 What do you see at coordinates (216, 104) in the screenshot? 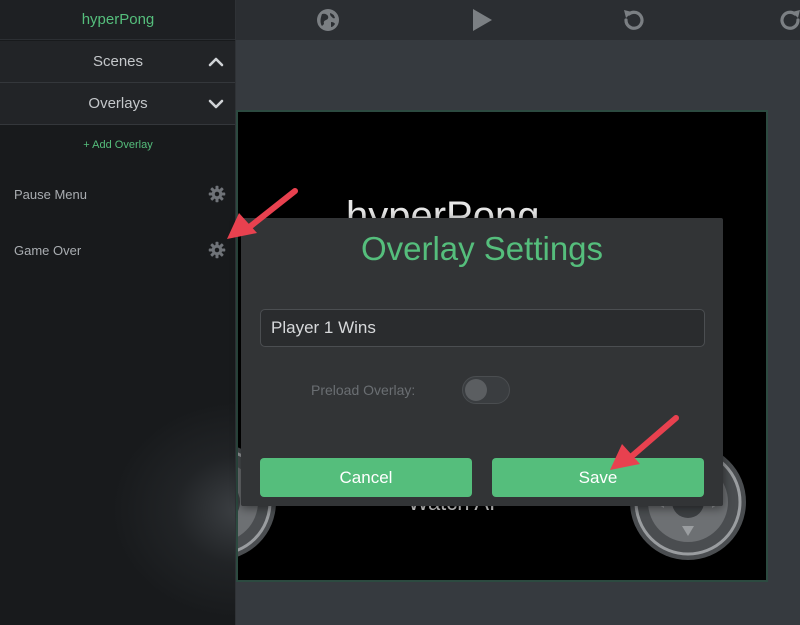
I see `chevron-down-icon` at bounding box center [216, 104].